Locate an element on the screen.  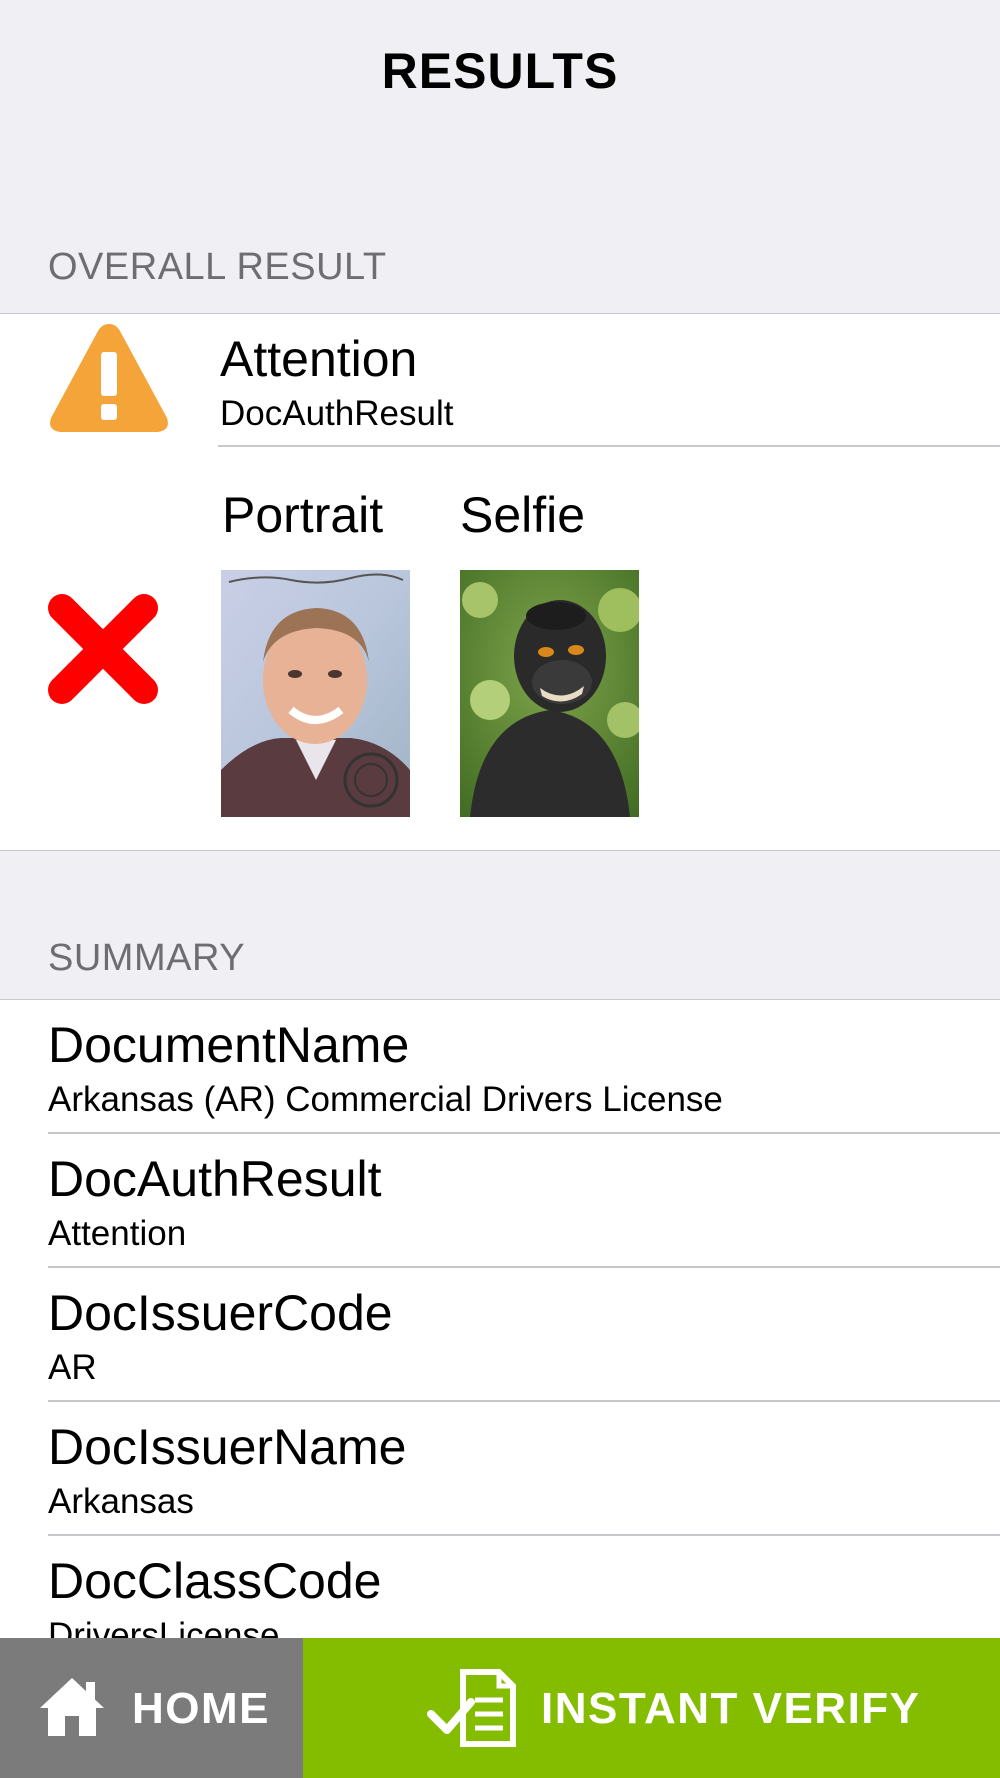
bottom-action-bar: HOME INSTANT VERIFY is located at coordinates (500, 1708).